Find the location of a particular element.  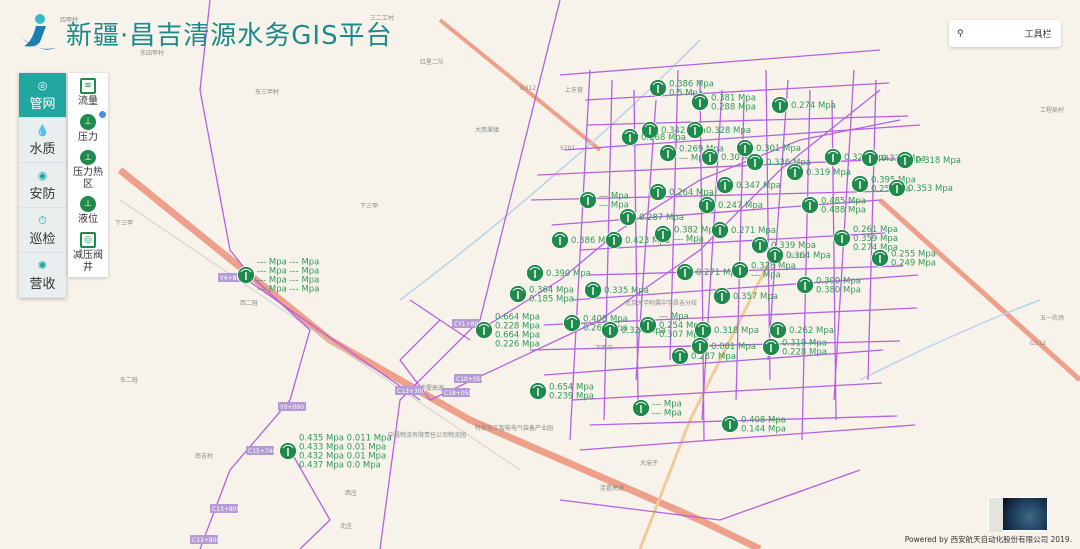

place-label: 下西沟 is located at coordinates (604, 348).